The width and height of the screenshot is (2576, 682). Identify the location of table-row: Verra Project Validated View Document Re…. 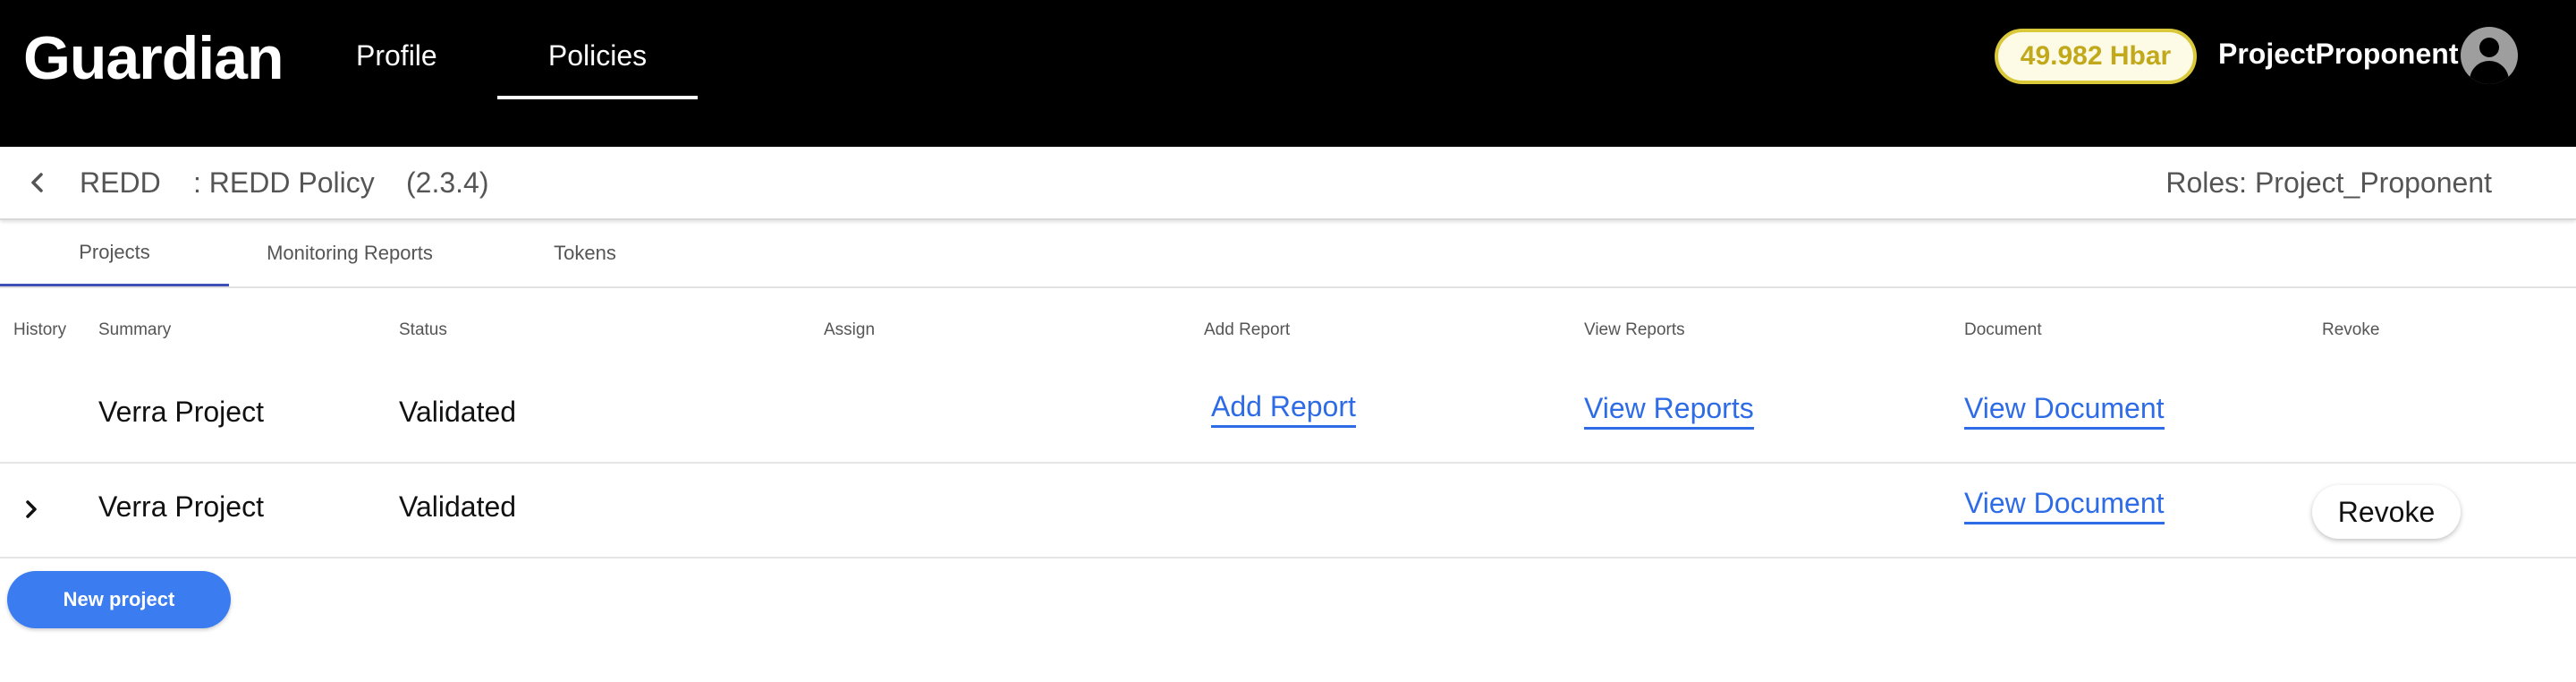
(1288, 511).